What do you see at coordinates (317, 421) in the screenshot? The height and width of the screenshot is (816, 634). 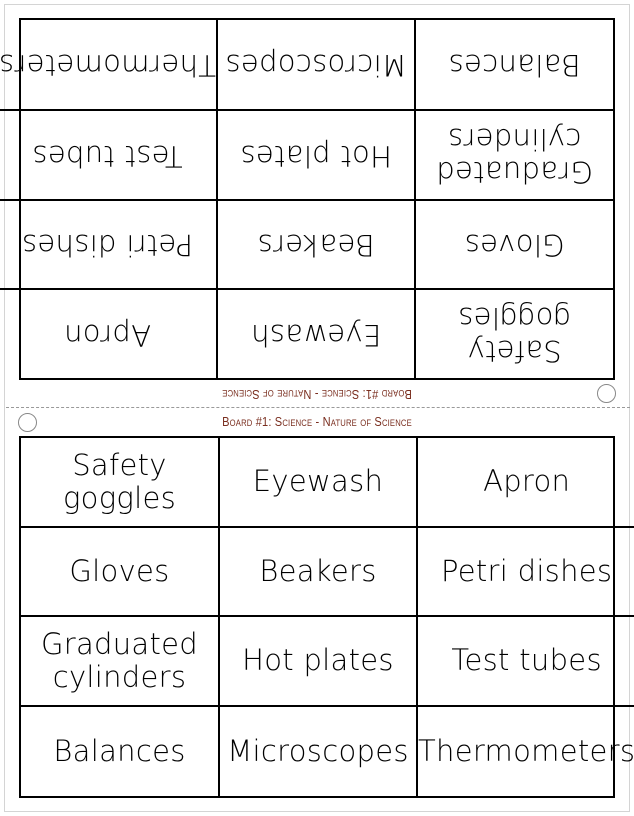 I see `board-title: Board #1: Science - Nature of Science` at bounding box center [317, 421].